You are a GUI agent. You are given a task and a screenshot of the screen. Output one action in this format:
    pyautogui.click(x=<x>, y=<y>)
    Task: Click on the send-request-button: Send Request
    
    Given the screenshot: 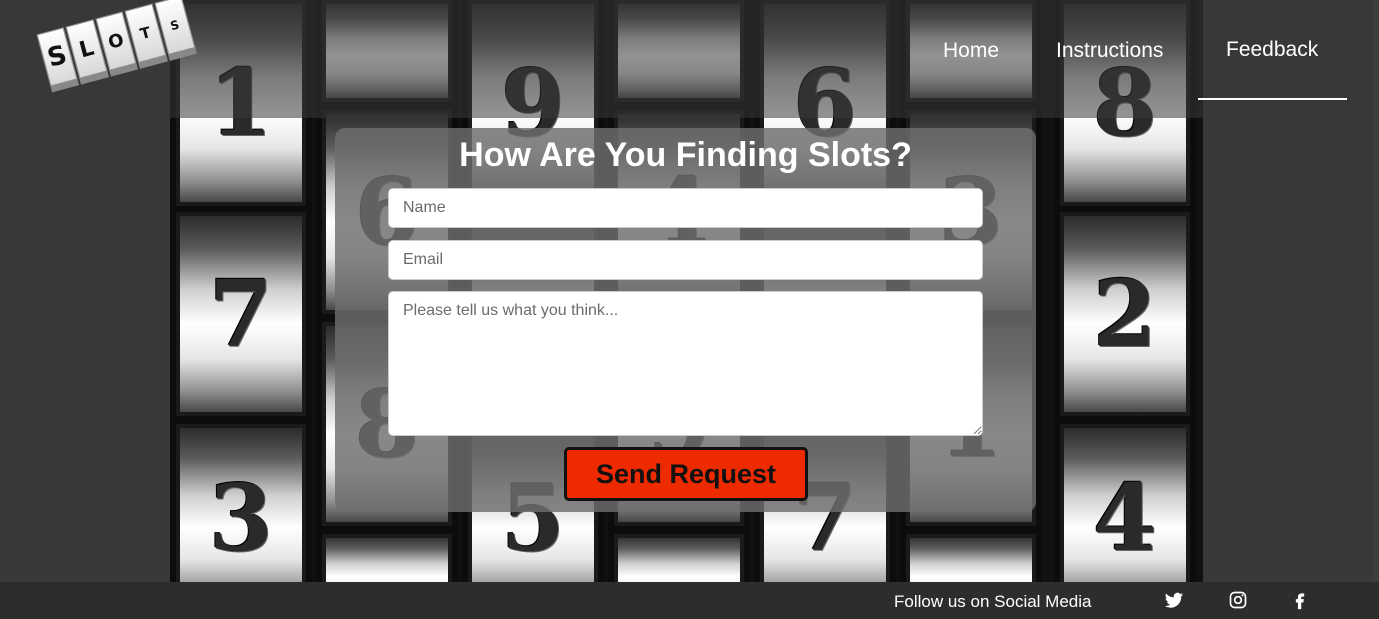 What is the action you would take?
    pyautogui.click(x=686, y=474)
    